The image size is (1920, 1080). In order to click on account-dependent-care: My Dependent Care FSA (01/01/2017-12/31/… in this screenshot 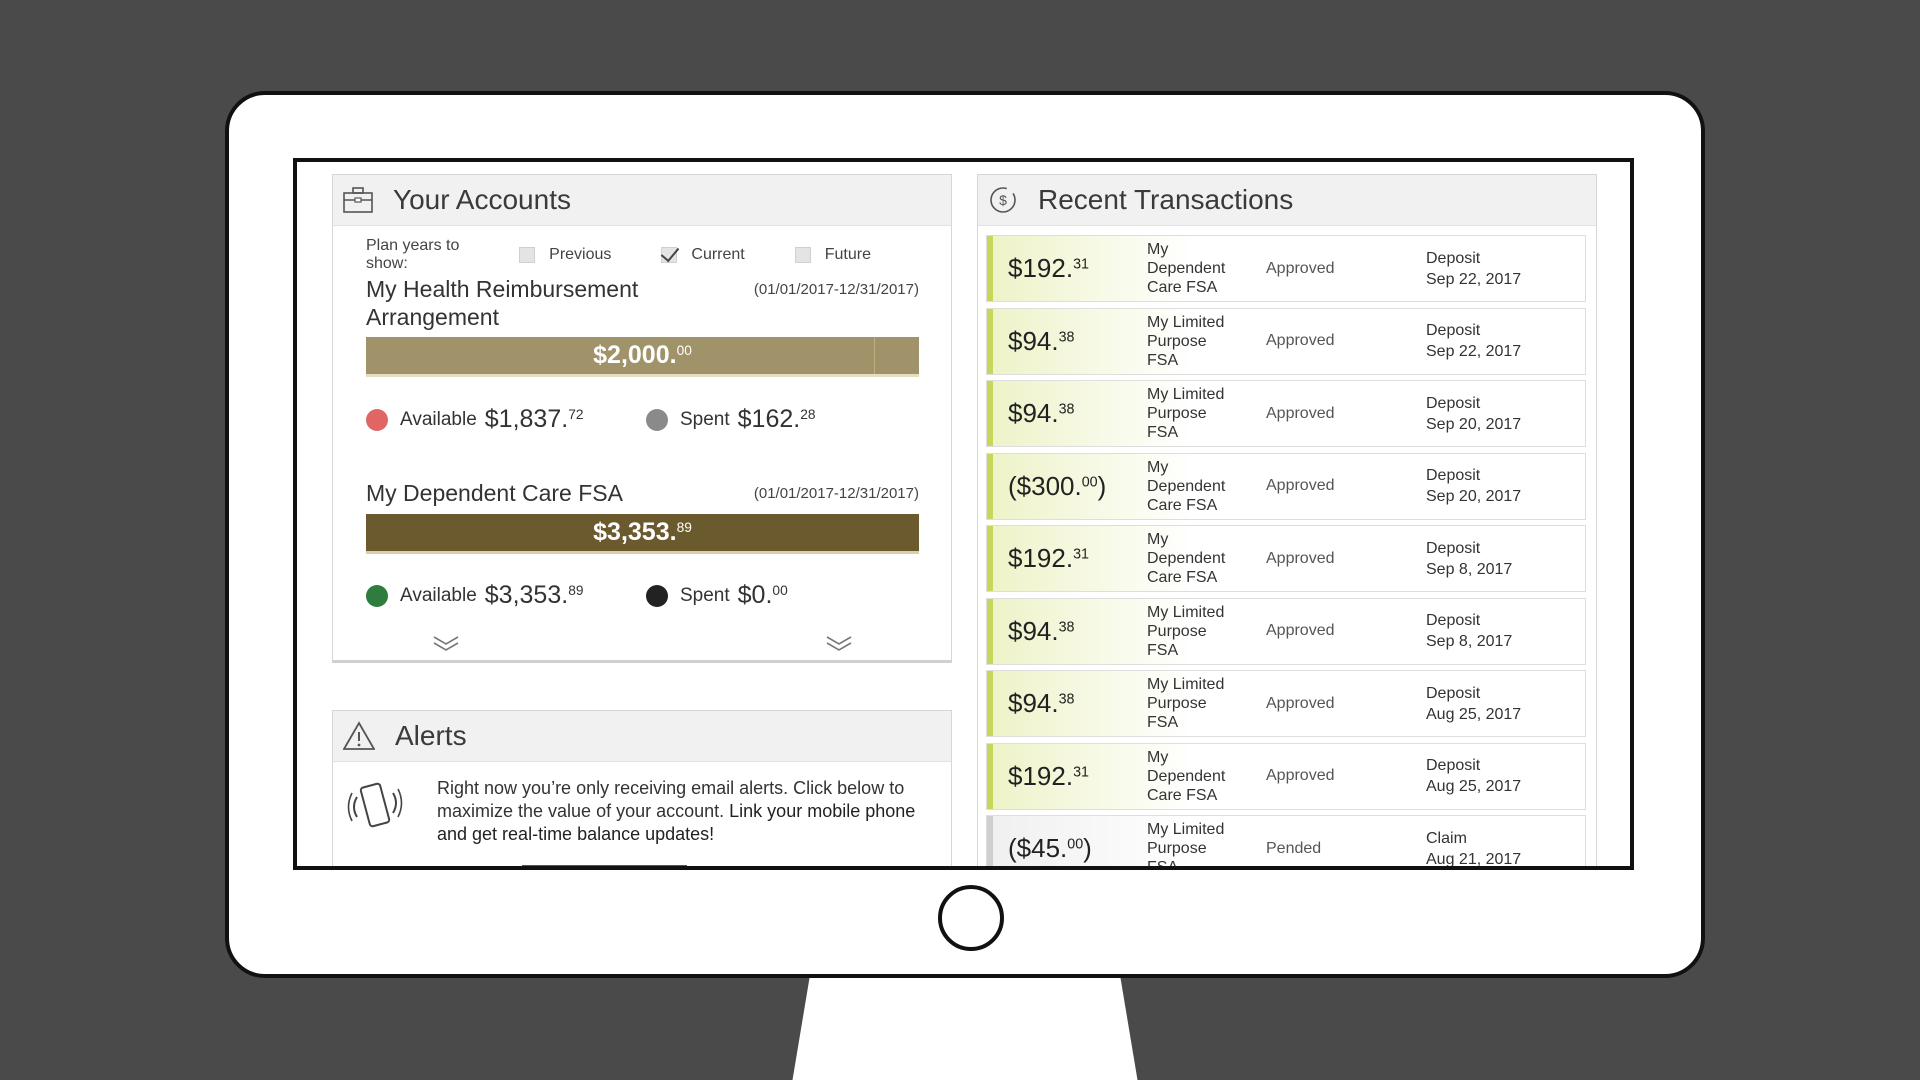, I will do `click(642, 544)`.